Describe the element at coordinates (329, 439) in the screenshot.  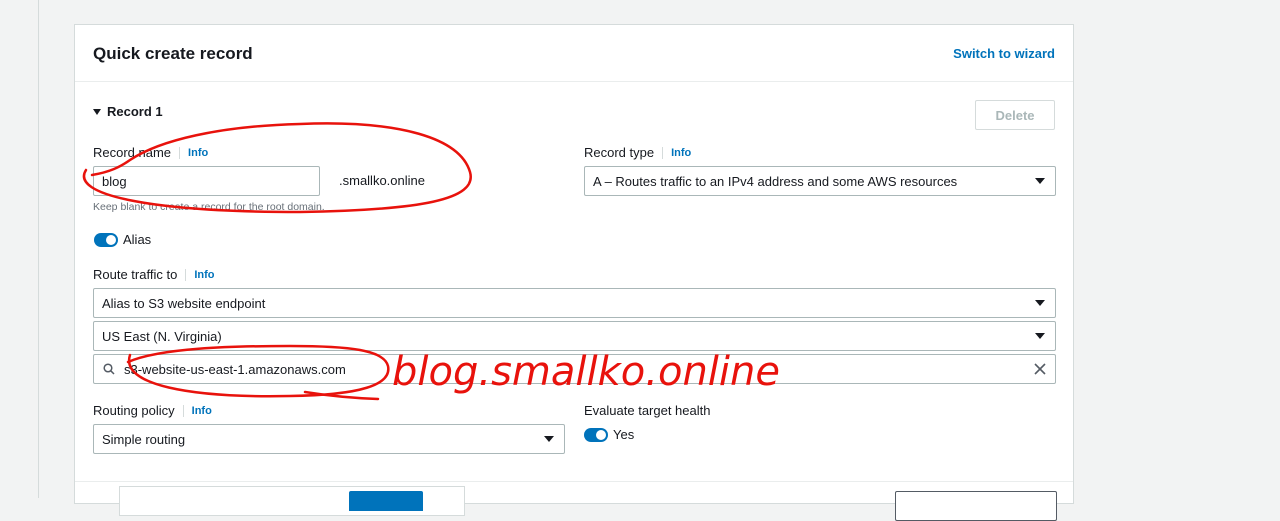
I see `routing-policy-select: Simple routing` at that location.